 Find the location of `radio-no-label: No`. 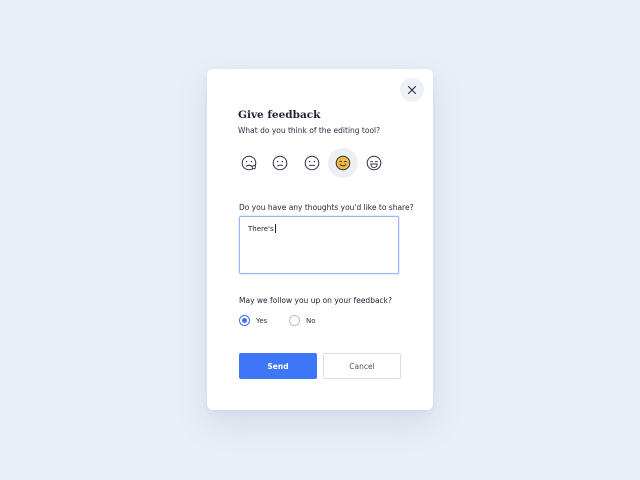

radio-no-label: No is located at coordinates (311, 320).